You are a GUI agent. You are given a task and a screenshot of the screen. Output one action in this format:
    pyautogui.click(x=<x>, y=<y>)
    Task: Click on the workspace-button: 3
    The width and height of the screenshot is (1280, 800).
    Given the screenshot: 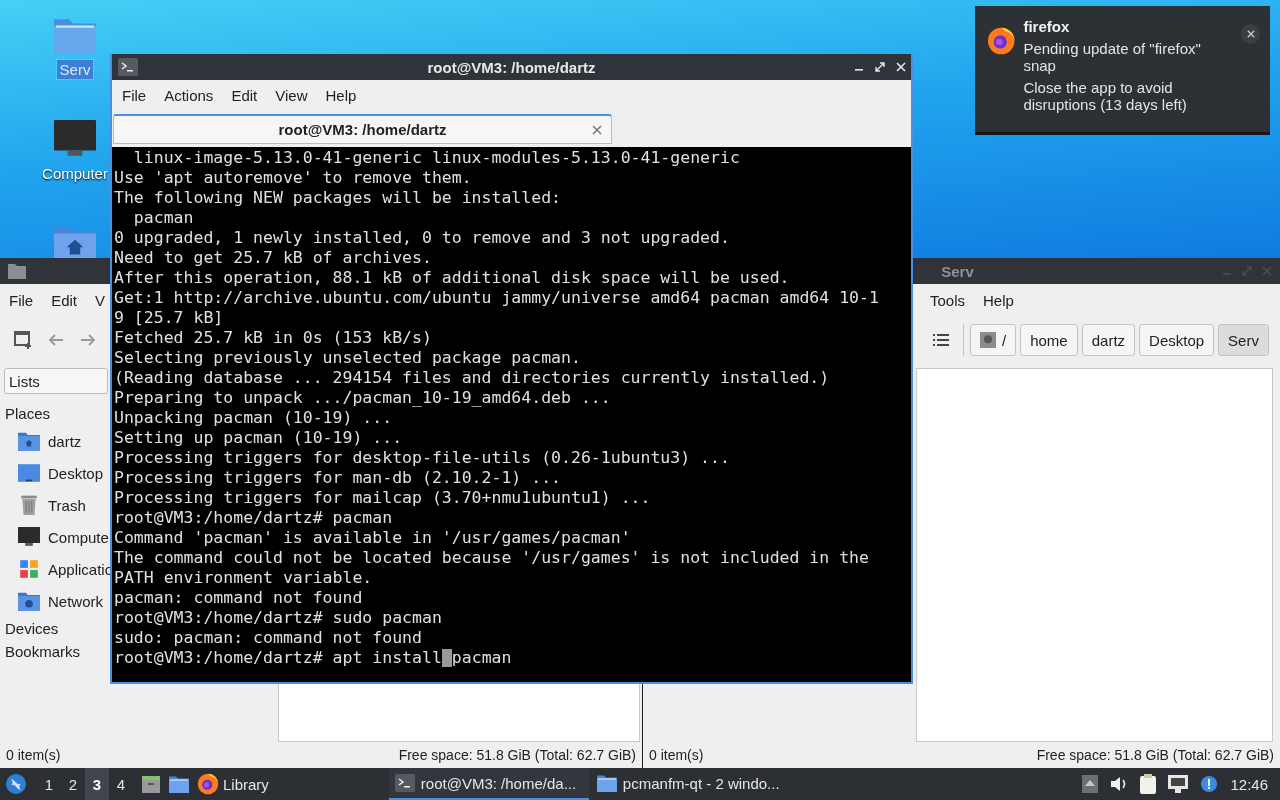 What is the action you would take?
    pyautogui.click(x=97, y=784)
    